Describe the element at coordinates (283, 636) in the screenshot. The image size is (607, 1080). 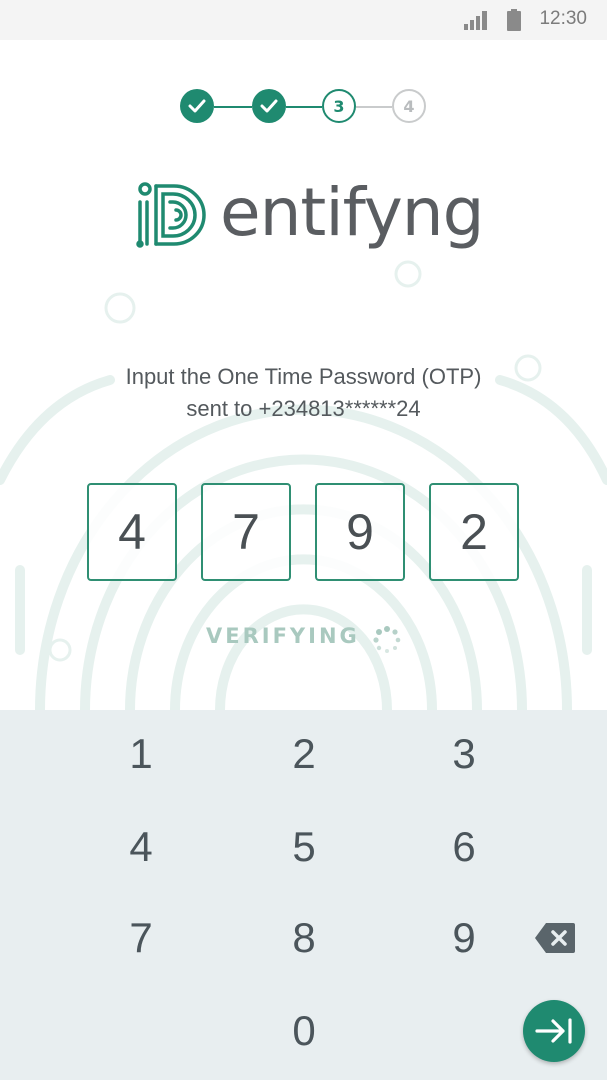
I see `verifying-status: VERIFYING` at that location.